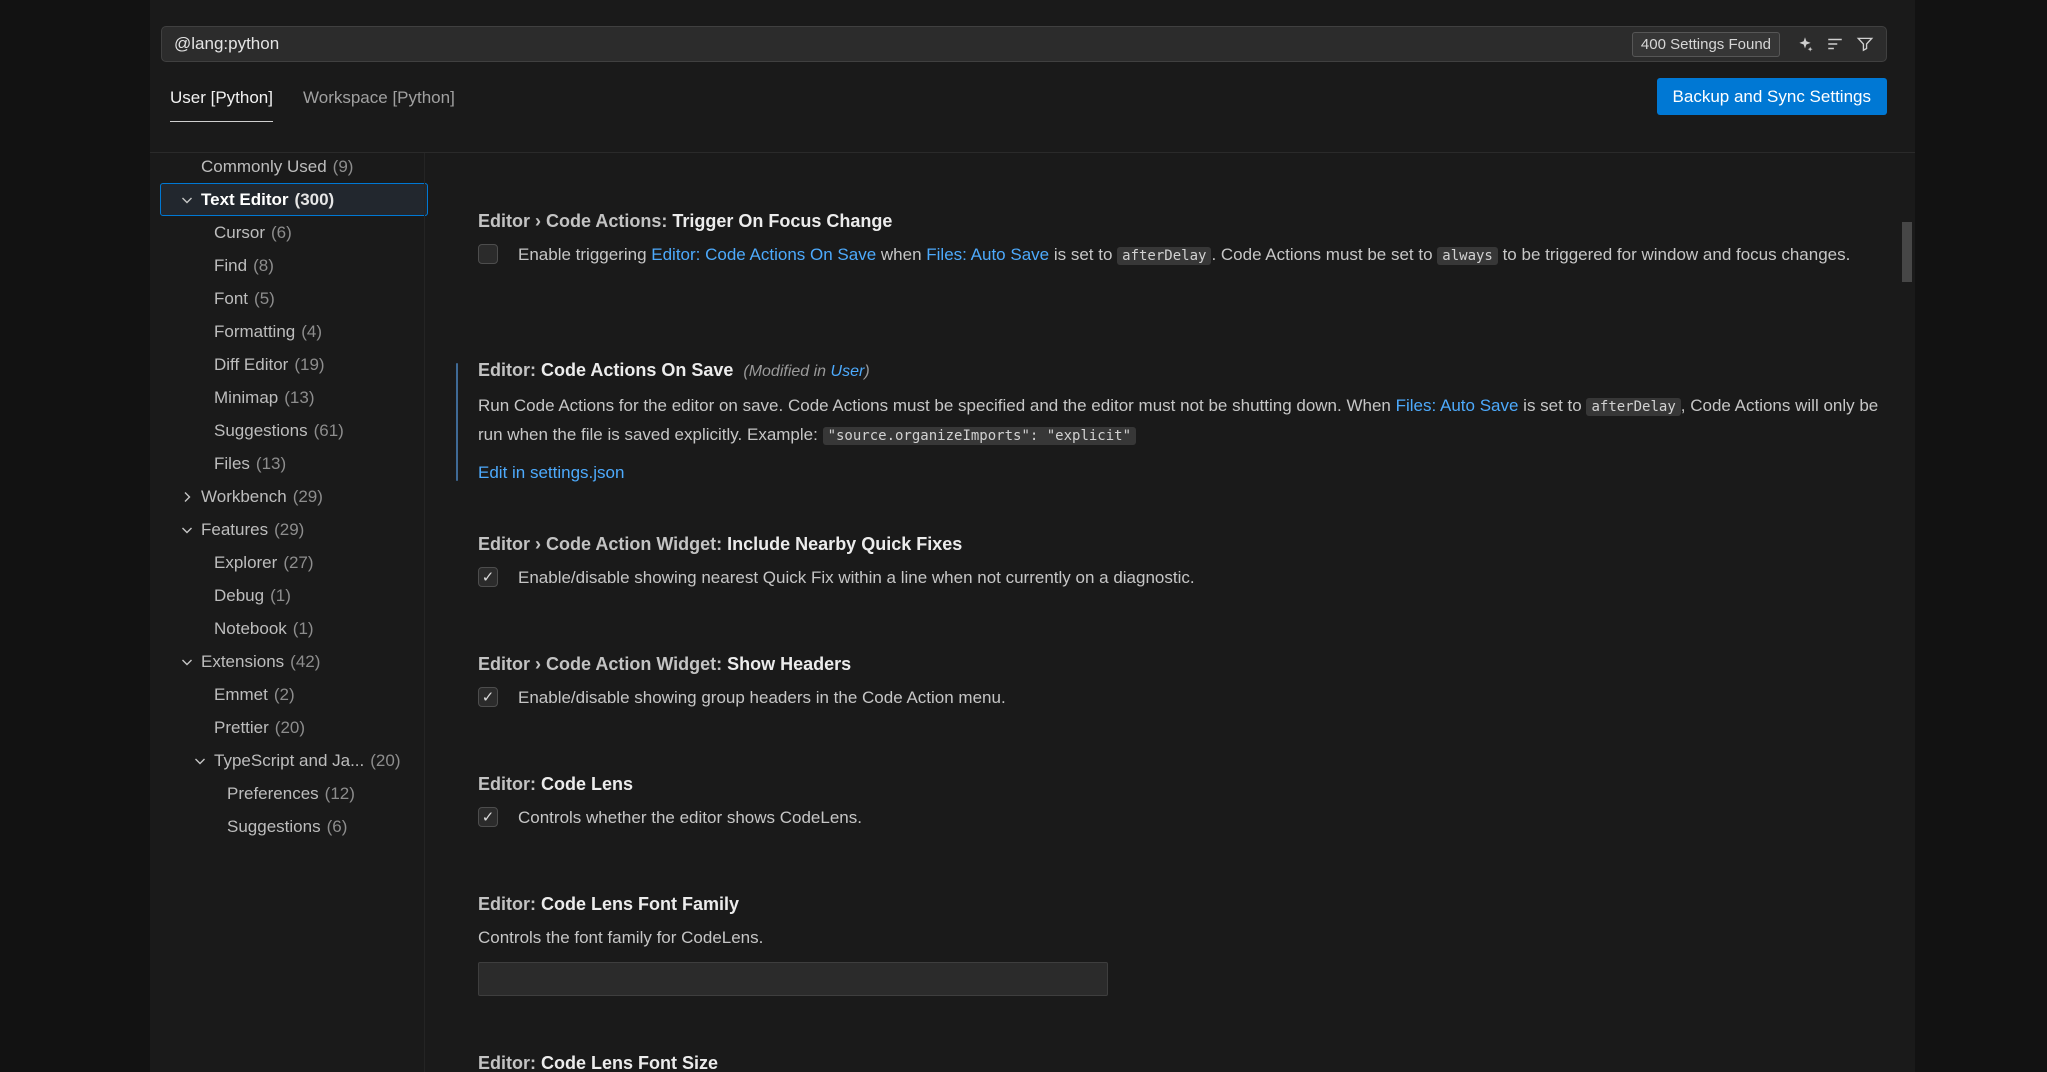  Describe the element at coordinates (789, 664) in the screenshot. I see `setting-name: Show Headers` at that location.